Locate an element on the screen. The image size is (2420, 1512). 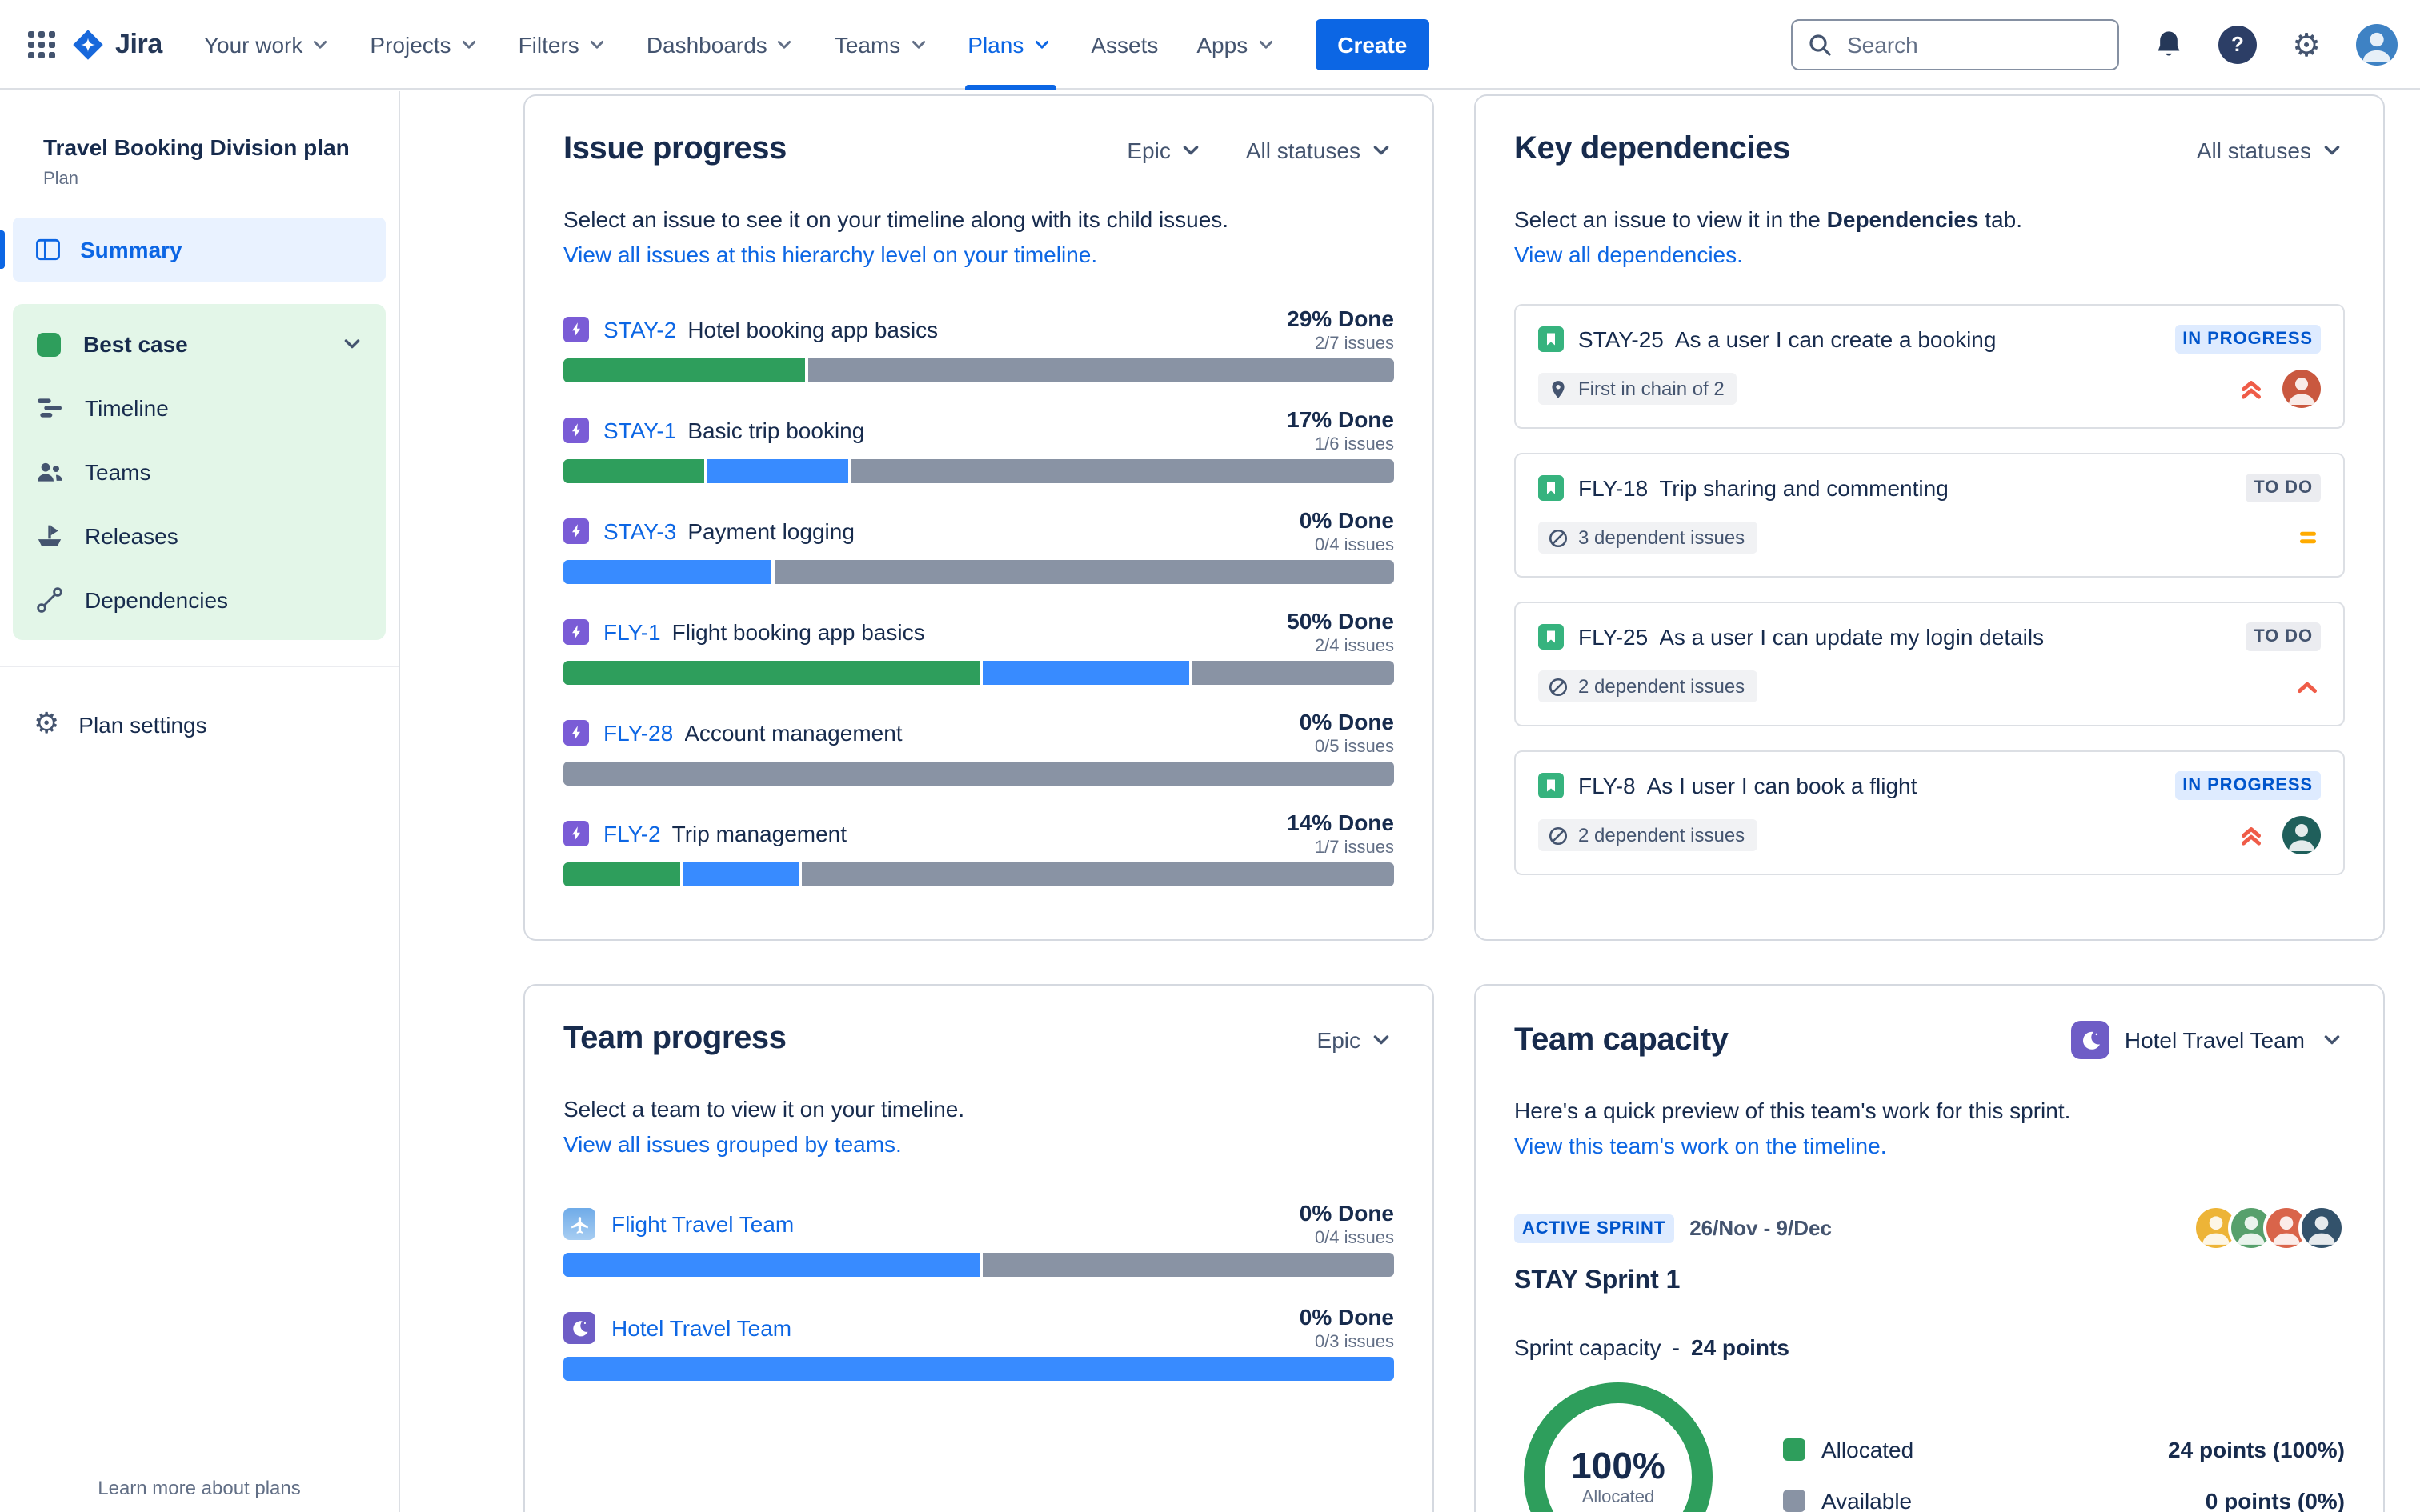
issue-key-link: STAY-3 is located at coordinates (639, 531).